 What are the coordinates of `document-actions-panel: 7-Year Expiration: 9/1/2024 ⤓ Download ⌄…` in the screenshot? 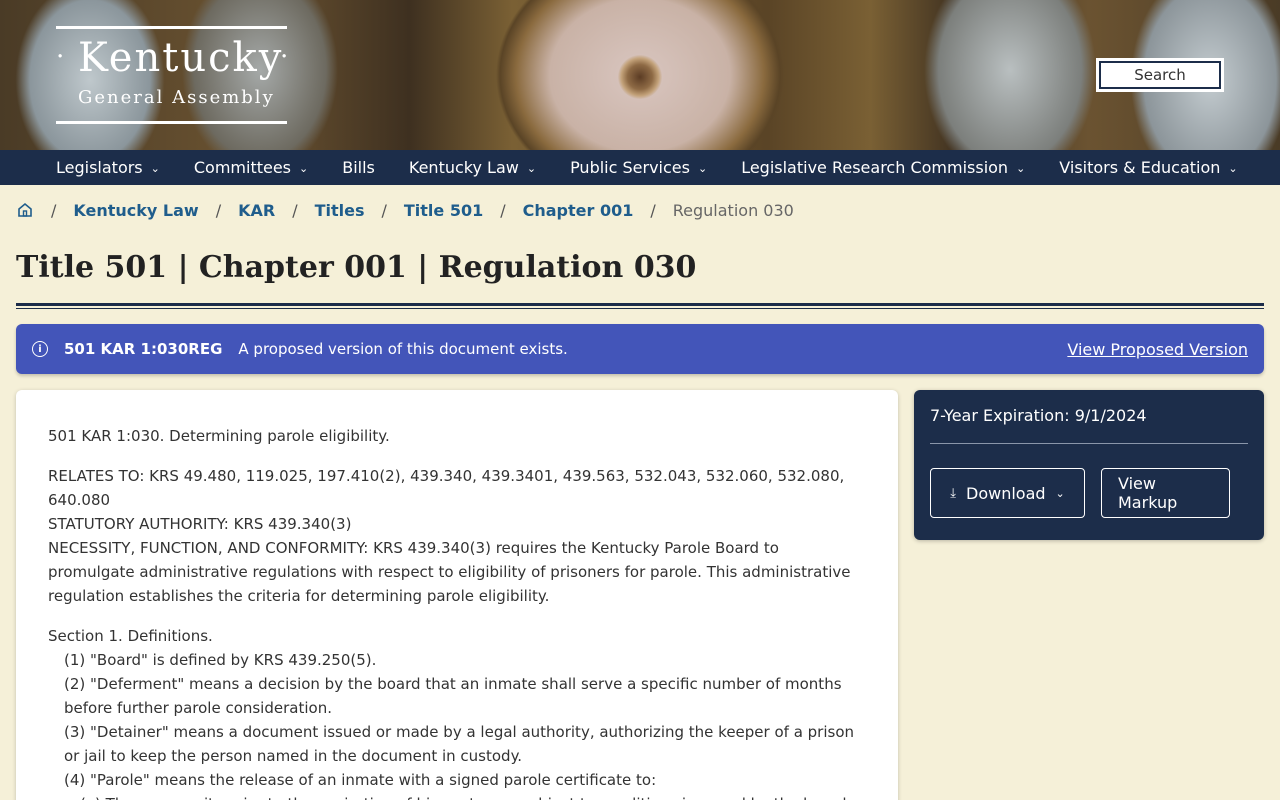 It's located at (1089, 465).